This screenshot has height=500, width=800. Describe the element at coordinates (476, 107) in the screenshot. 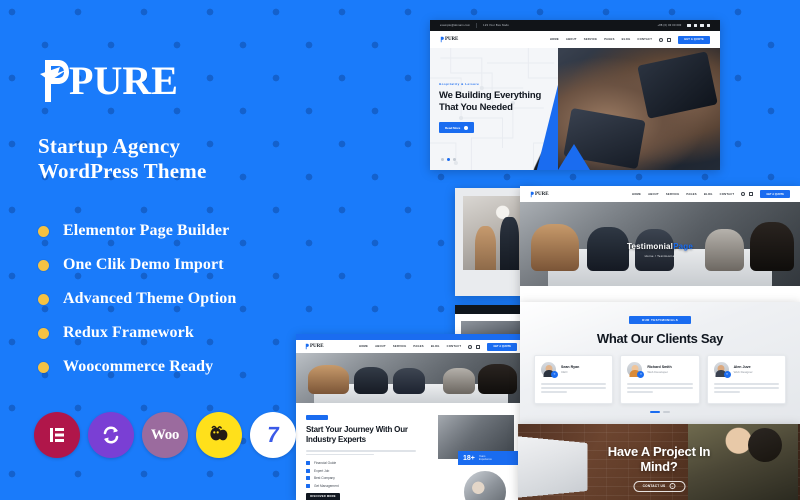

I see `hero-title-line-2: That You Needed` at that location.